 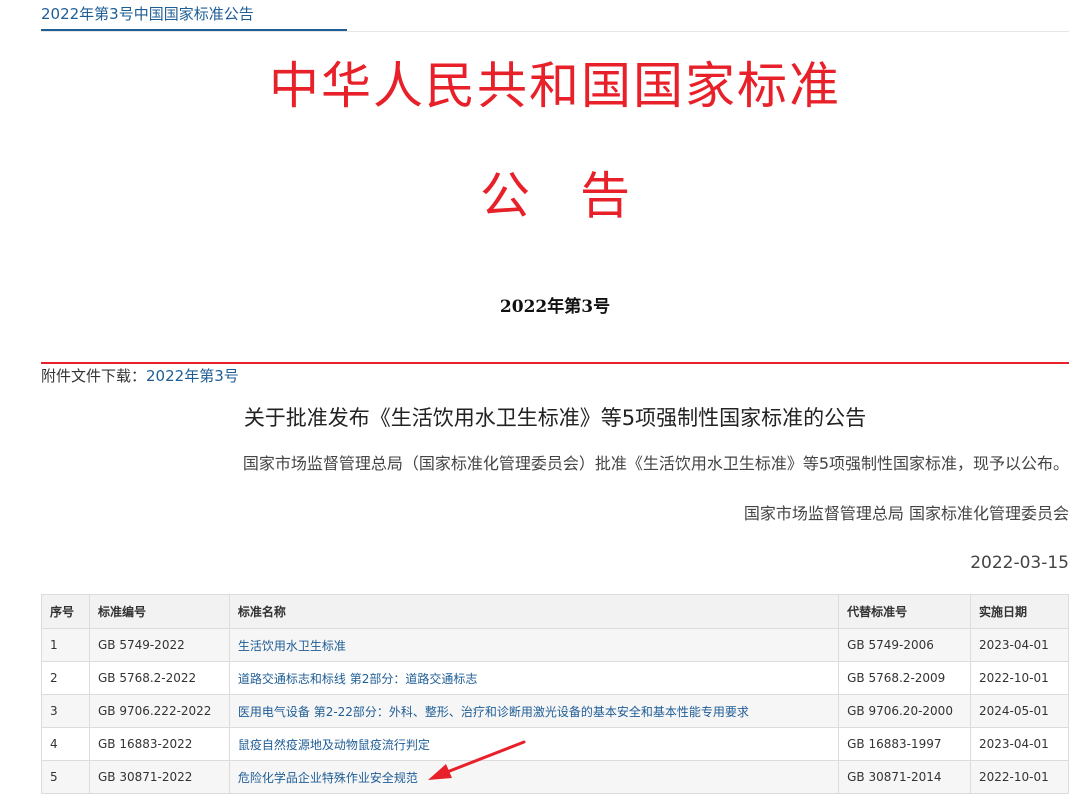 I want to click on red-arrow-annotation-icon, so click(x=477, y=760).